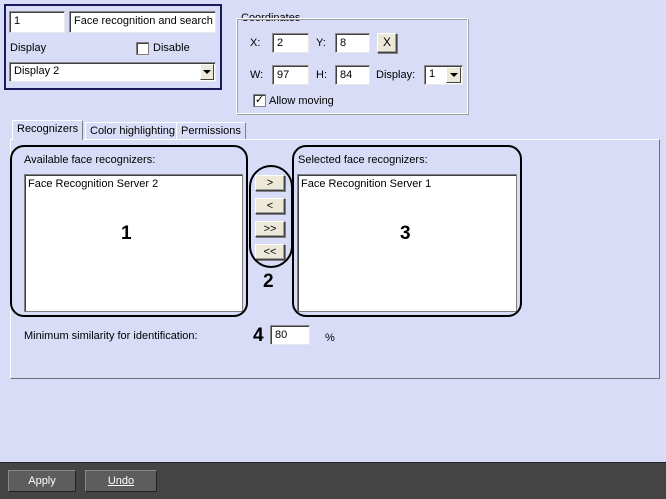  I want to click on object-name-field: Face recognition and search 1, so click(142, 22).